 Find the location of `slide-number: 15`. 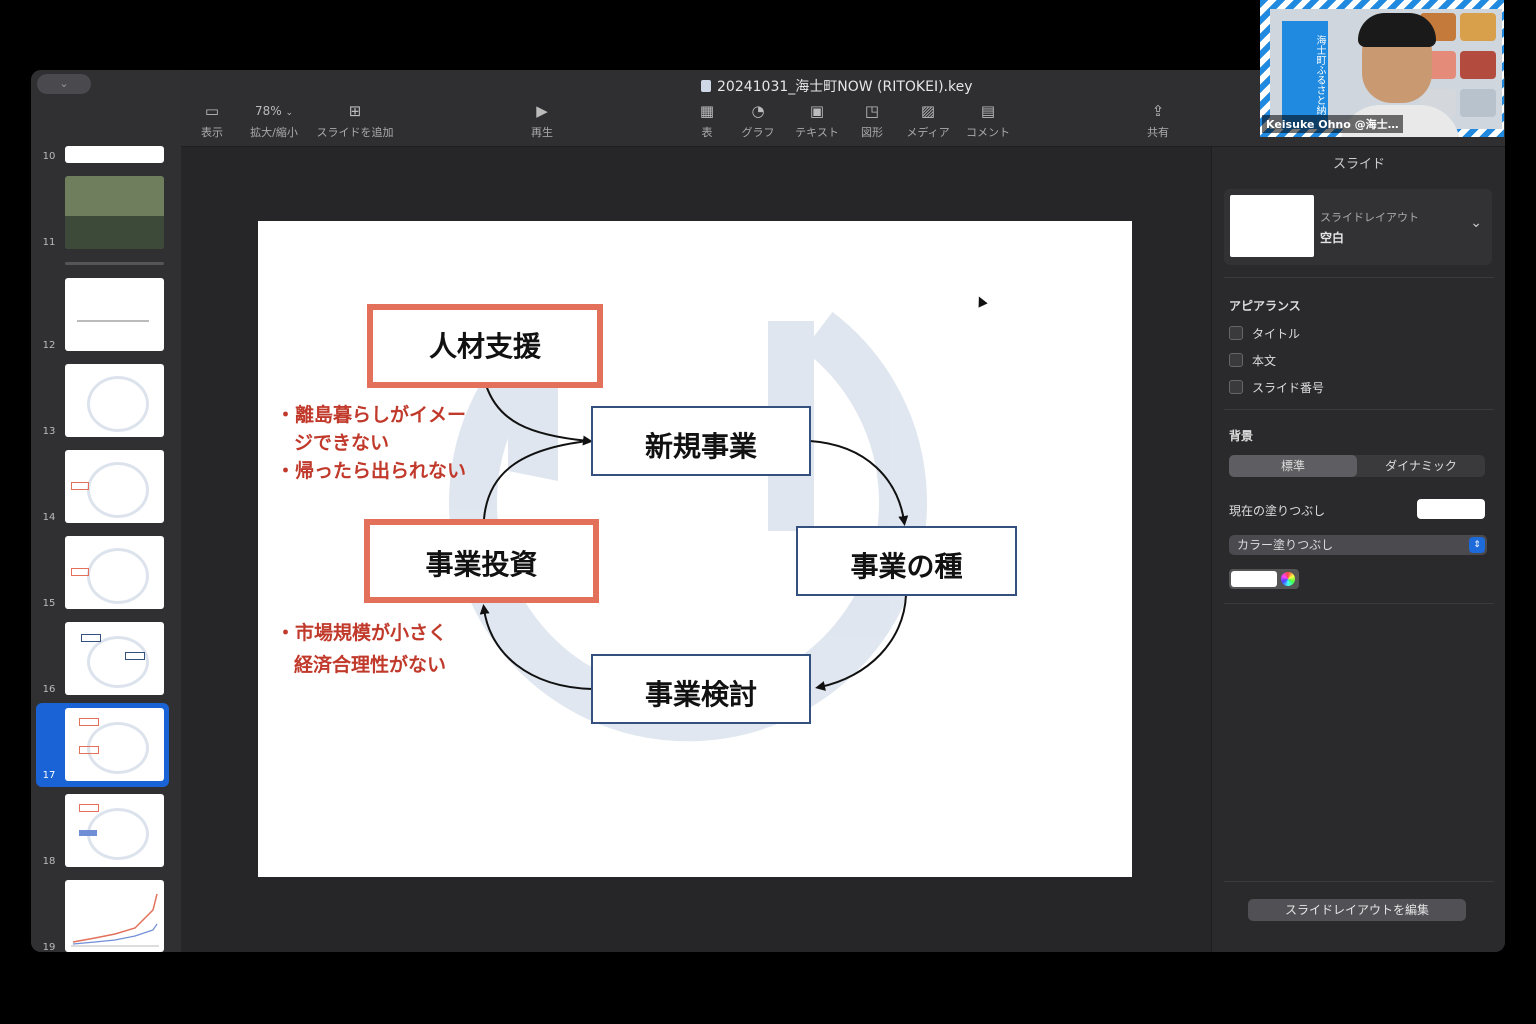

slide-number: 15 is located at coordinates (49, 603).